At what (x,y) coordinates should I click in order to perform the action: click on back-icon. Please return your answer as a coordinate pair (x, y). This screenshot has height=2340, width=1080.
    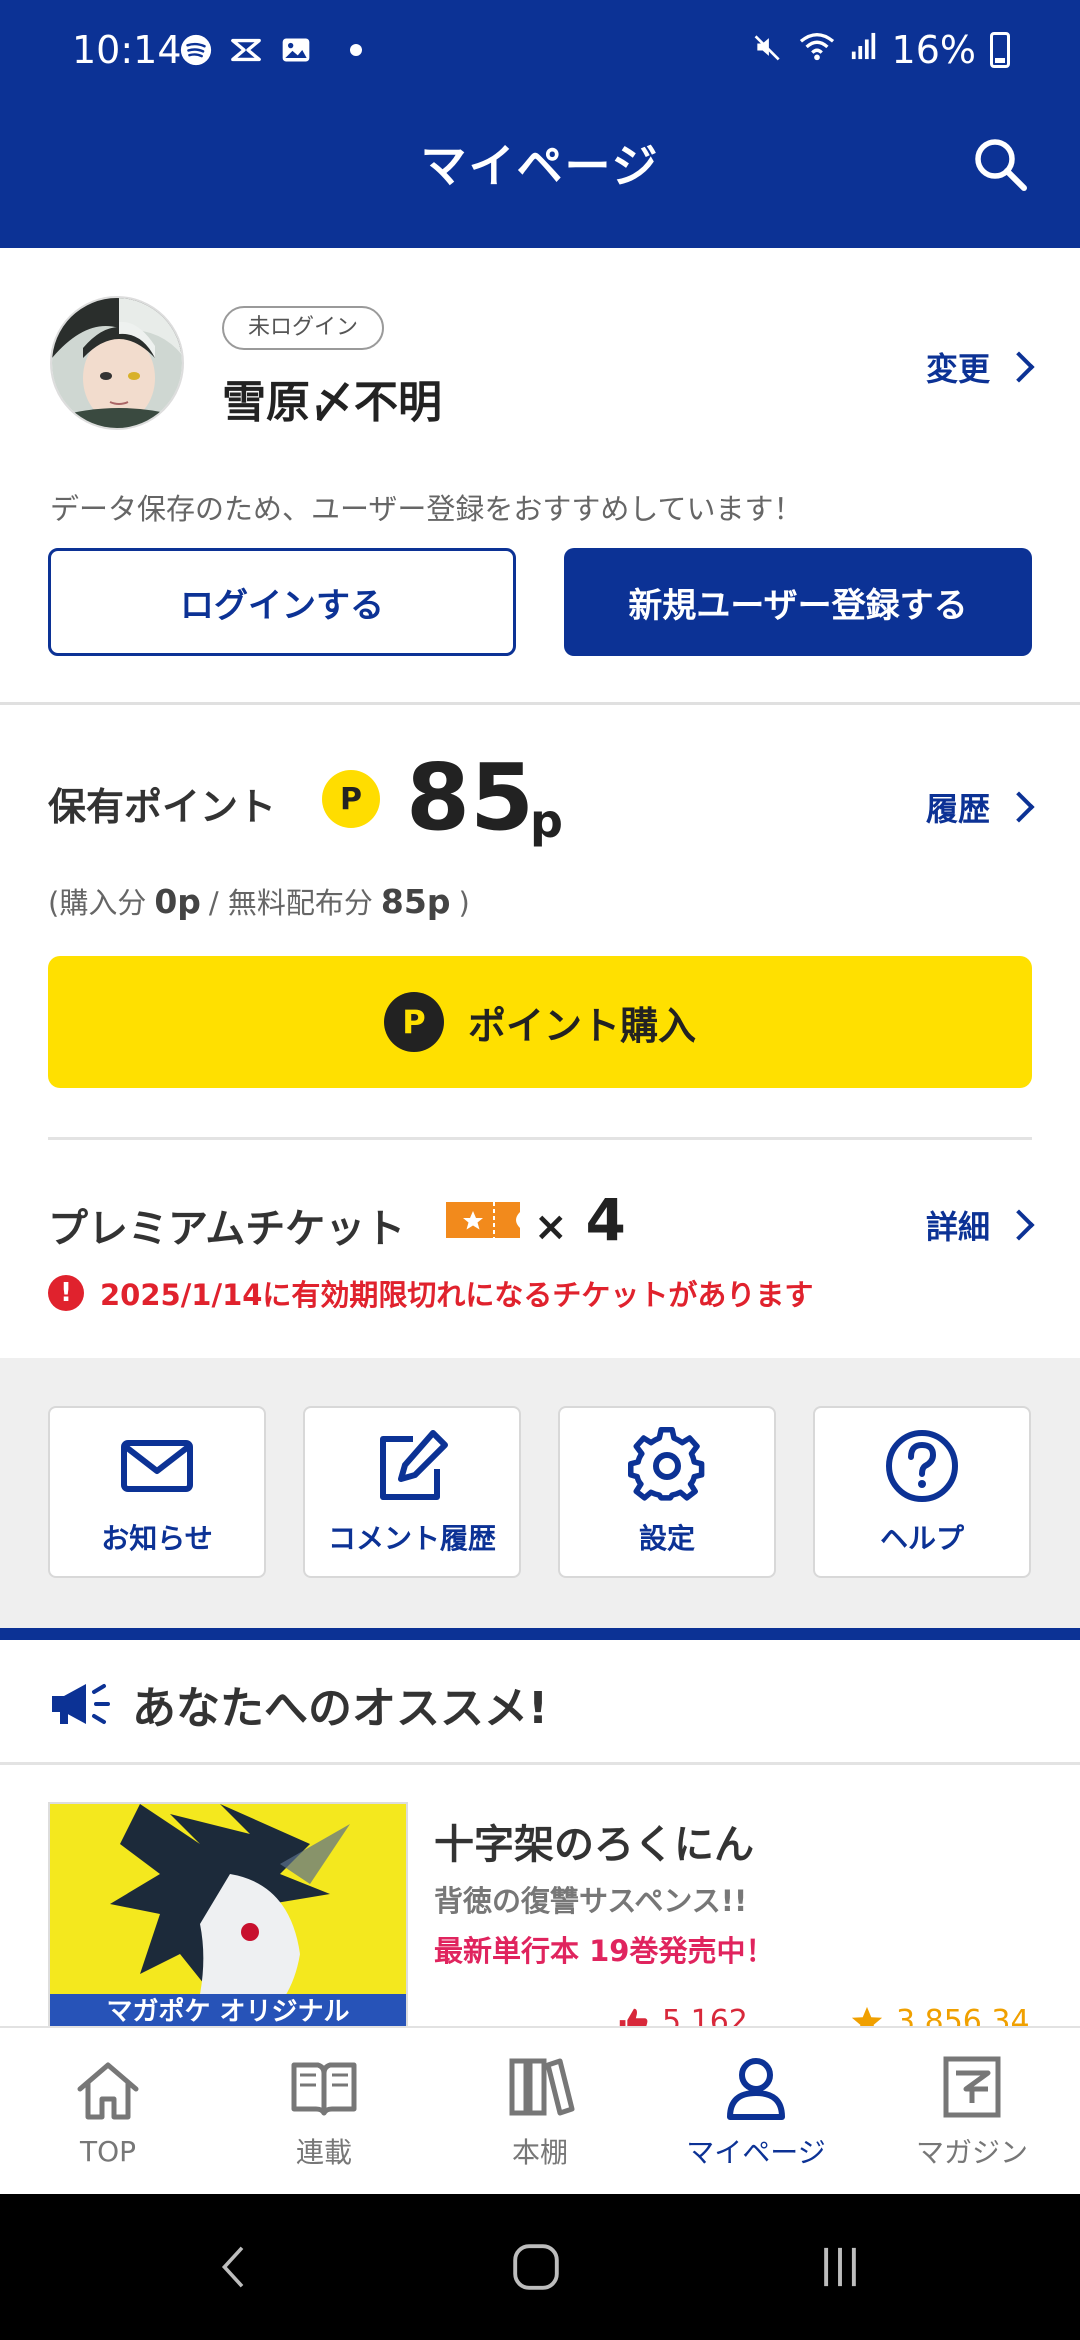
    Looking at the image, I should click on (232, 2267).